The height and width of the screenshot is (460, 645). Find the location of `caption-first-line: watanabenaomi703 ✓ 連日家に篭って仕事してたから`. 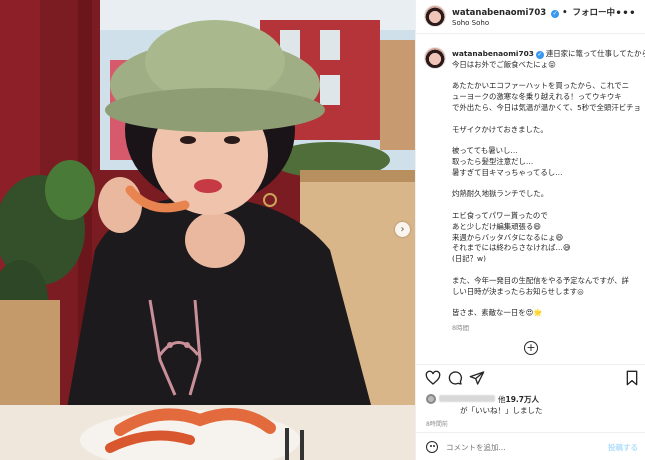

caption-first-line: watanabenaomi703 ✓ 連日家に篭って仕事してたから is located at coordinates (548, 54).